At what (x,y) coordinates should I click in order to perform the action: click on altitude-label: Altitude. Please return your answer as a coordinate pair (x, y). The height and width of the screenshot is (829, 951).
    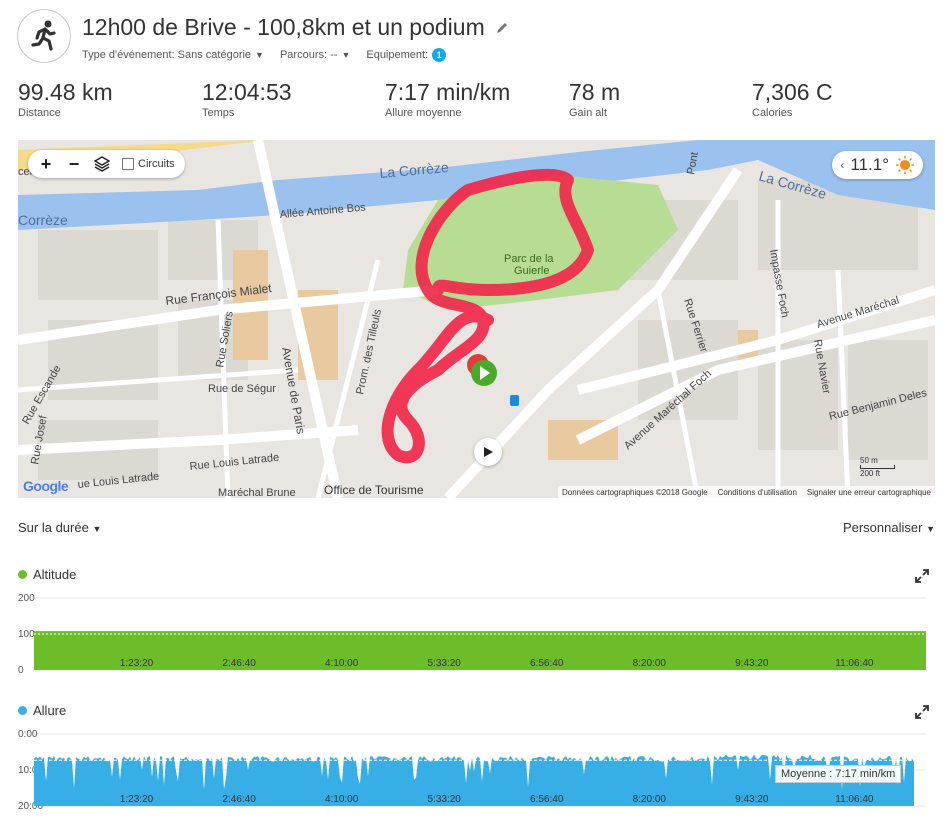
    Looking at the image, I should click on (55, 574).